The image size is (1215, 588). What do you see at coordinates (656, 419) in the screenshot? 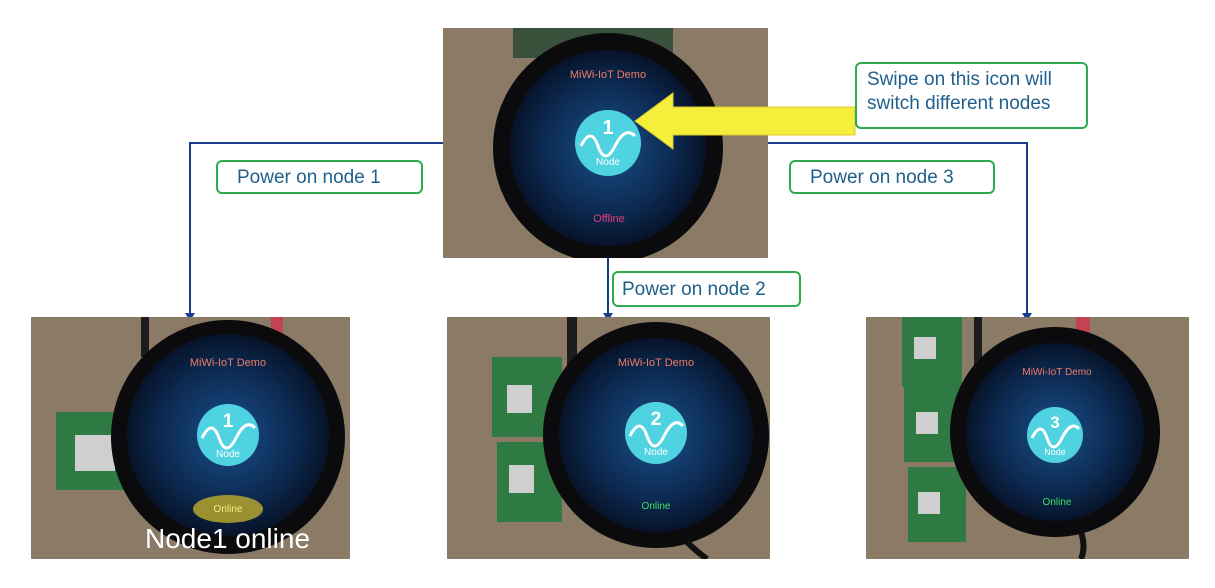
I see `node-number: 2` at bounding box center [656, 419].